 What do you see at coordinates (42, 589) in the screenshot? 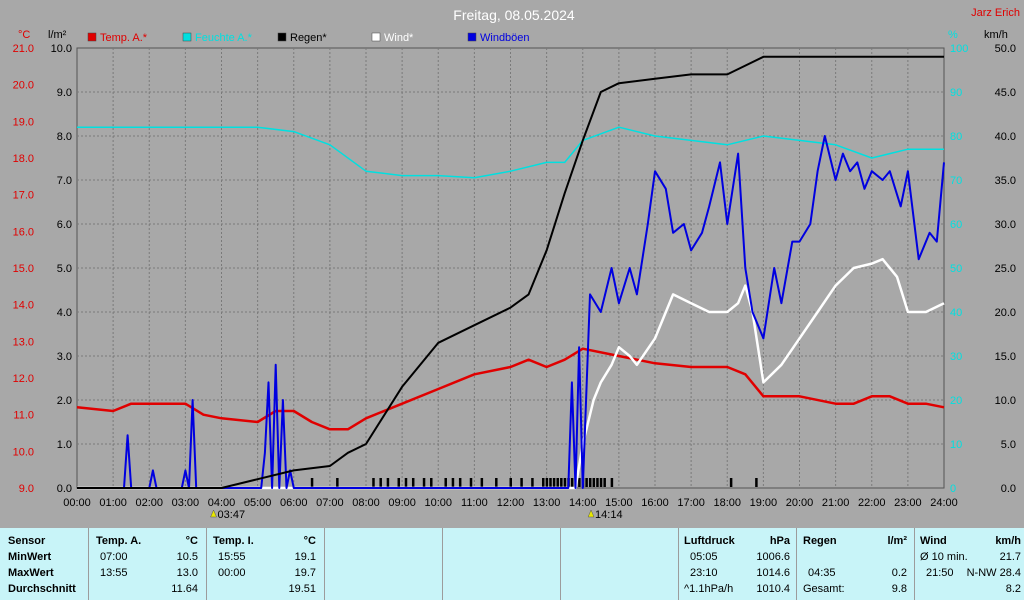
I see `row-avg-label: Durchschnitt` at bounding box center [42, 589].